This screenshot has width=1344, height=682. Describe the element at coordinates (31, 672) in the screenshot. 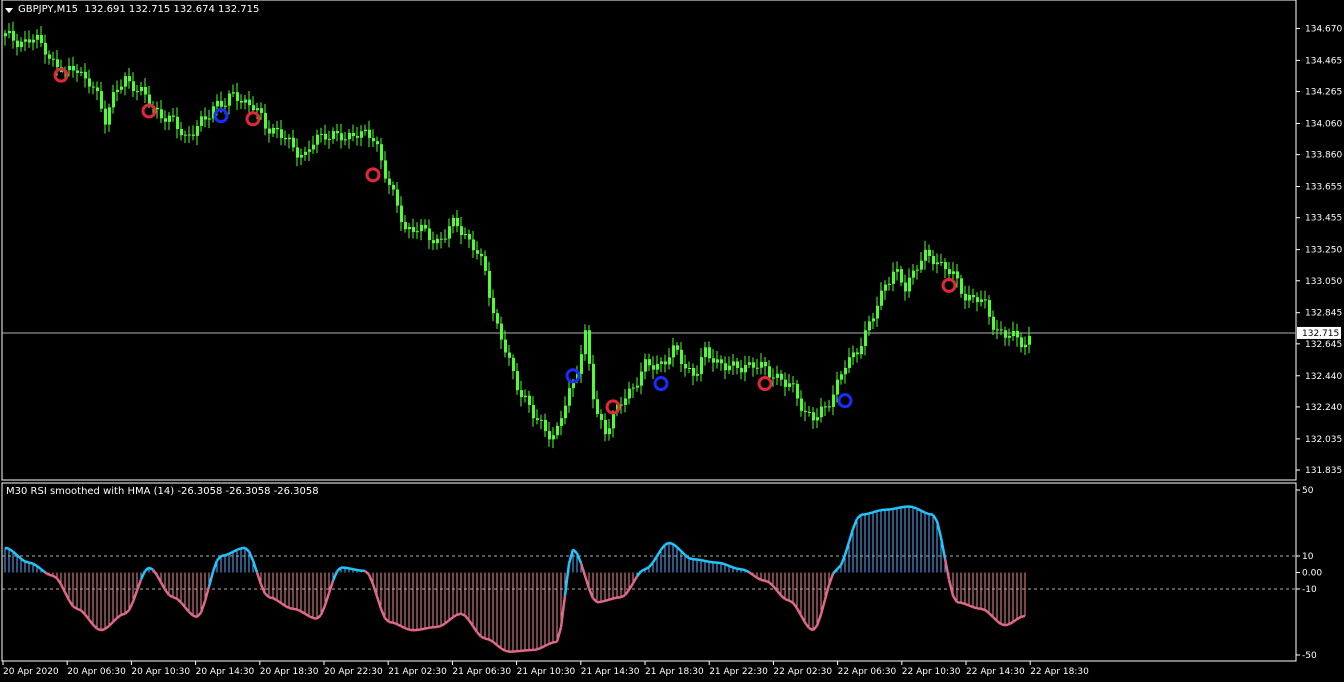

I see `time-tick-label: 20 Apr 2020` at that location.